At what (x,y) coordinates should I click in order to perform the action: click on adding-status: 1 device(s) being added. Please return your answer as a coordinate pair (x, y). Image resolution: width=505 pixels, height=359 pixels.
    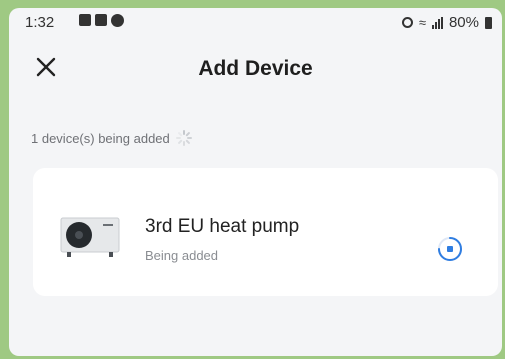
    Looking at the image, I should click on (111, 138).